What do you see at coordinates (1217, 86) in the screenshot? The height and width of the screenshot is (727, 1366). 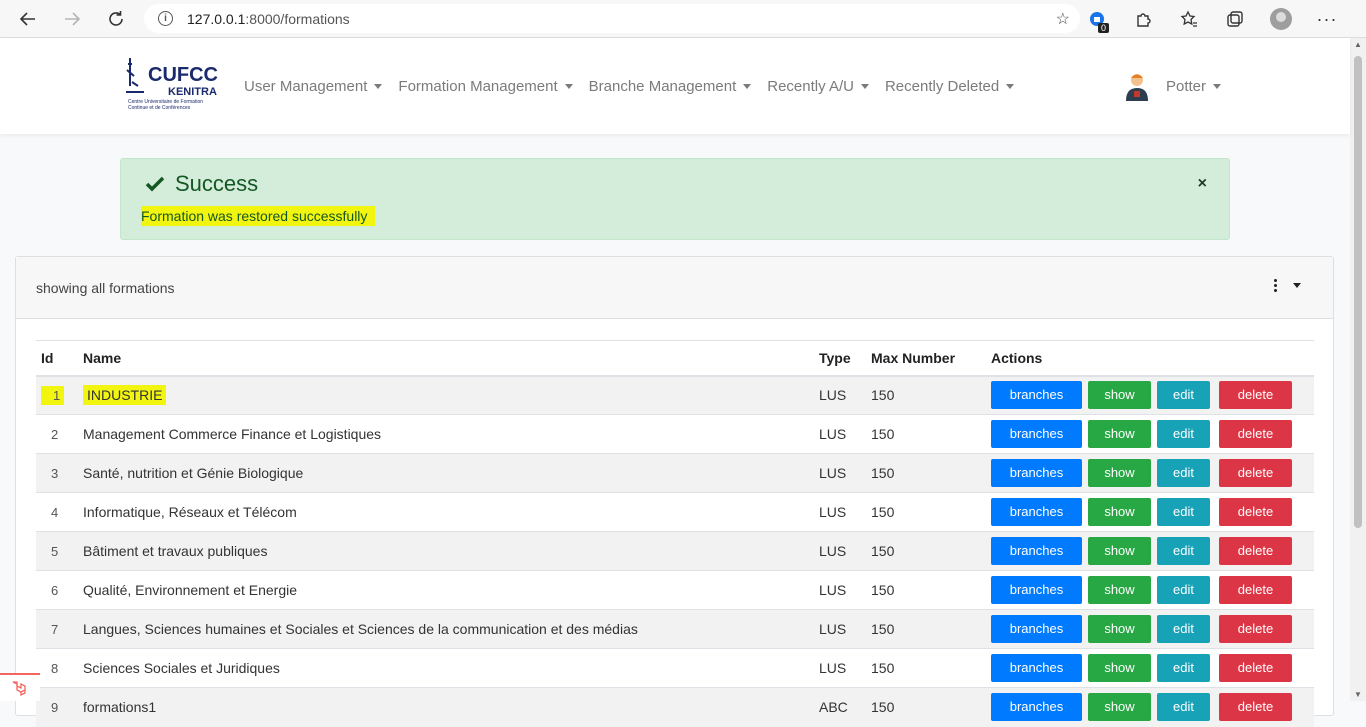 I see `caret-down-icon` at bounding box center [1217, 86].